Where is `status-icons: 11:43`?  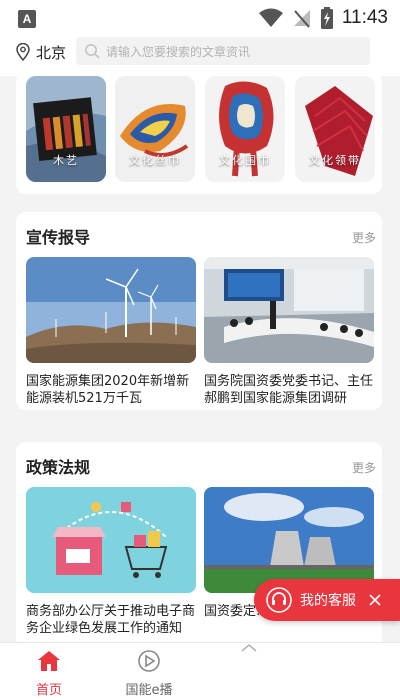 status-icons: 11:43 is located at coordinates (323, 18).